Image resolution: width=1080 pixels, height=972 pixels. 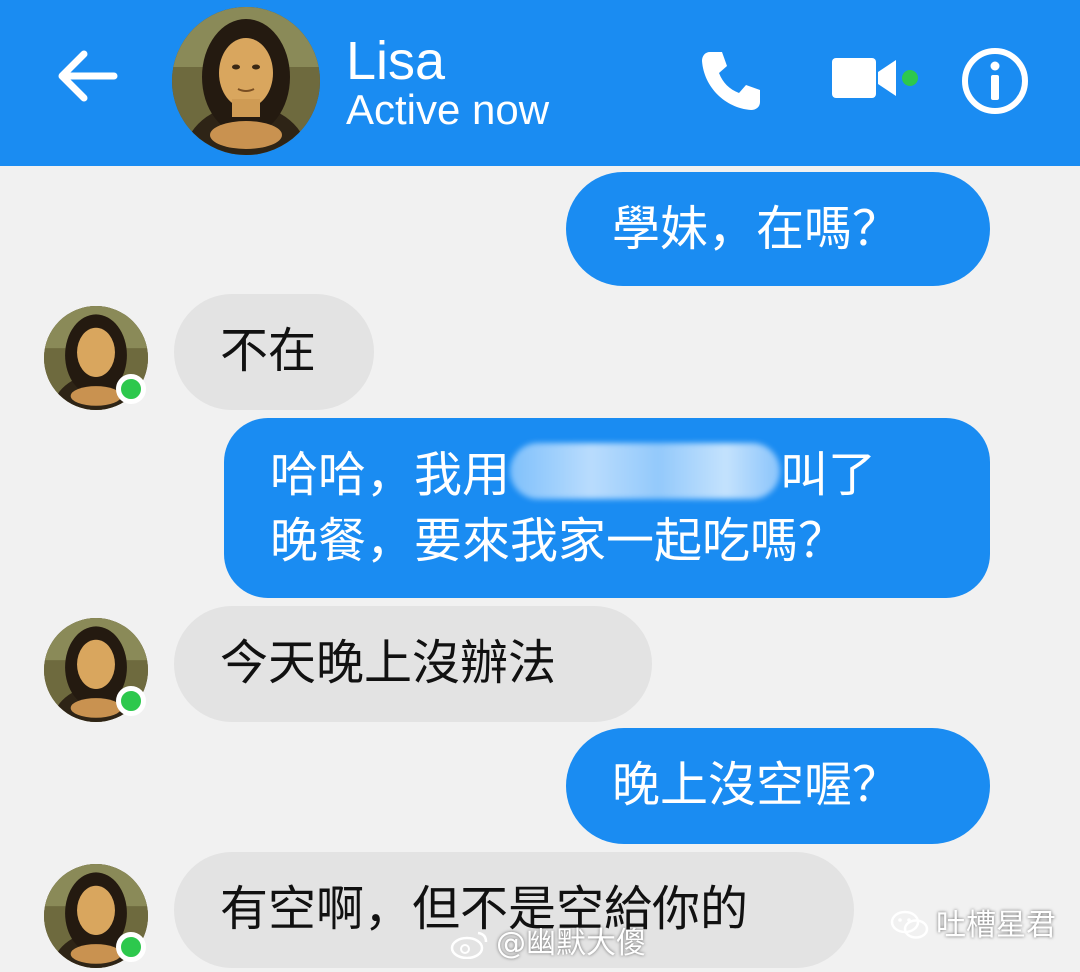 I want to click on outgoing-message: 學妹，在嗎？, so click(x=778, y=229).